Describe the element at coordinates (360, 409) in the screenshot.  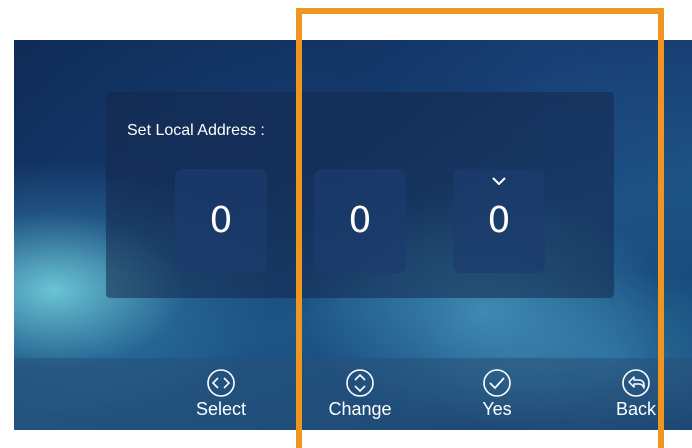
I see `change-button-label: Change` at that location.